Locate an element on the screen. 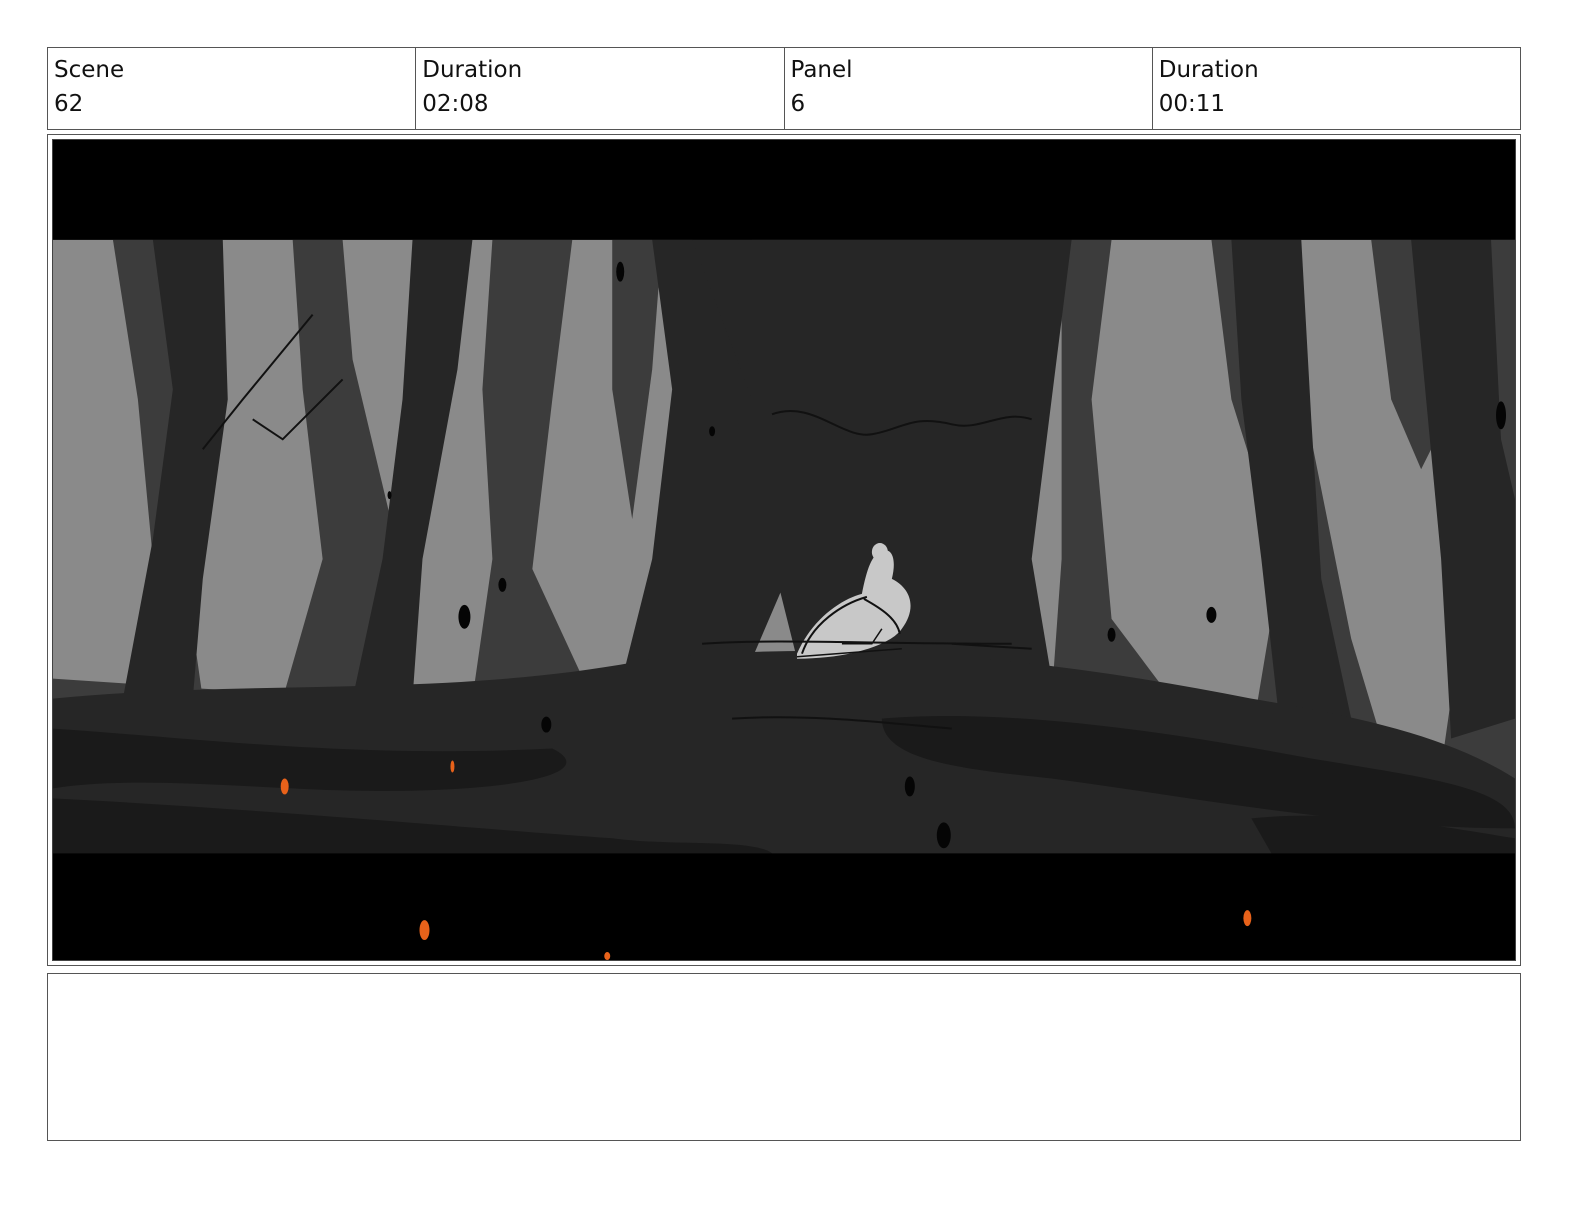  scene-duration-label: Duration is located at coordinates (472, 70).